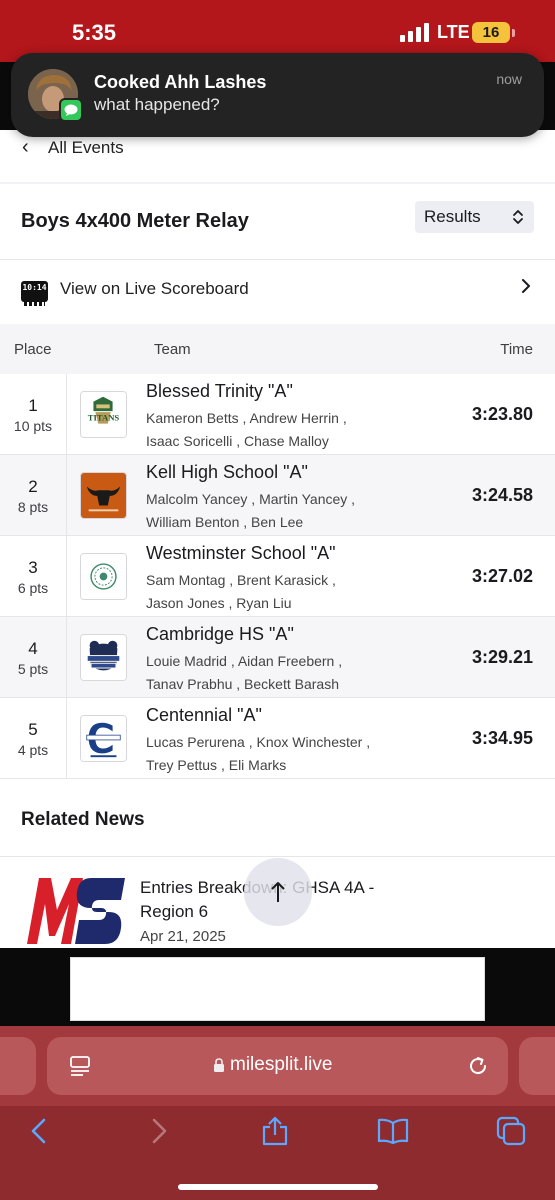 The height and width of the screenshot is (1200, 555). Describe the element at coordinates (103, 657) in the screenshot. I see `cambridge-bears-logo` at that location.